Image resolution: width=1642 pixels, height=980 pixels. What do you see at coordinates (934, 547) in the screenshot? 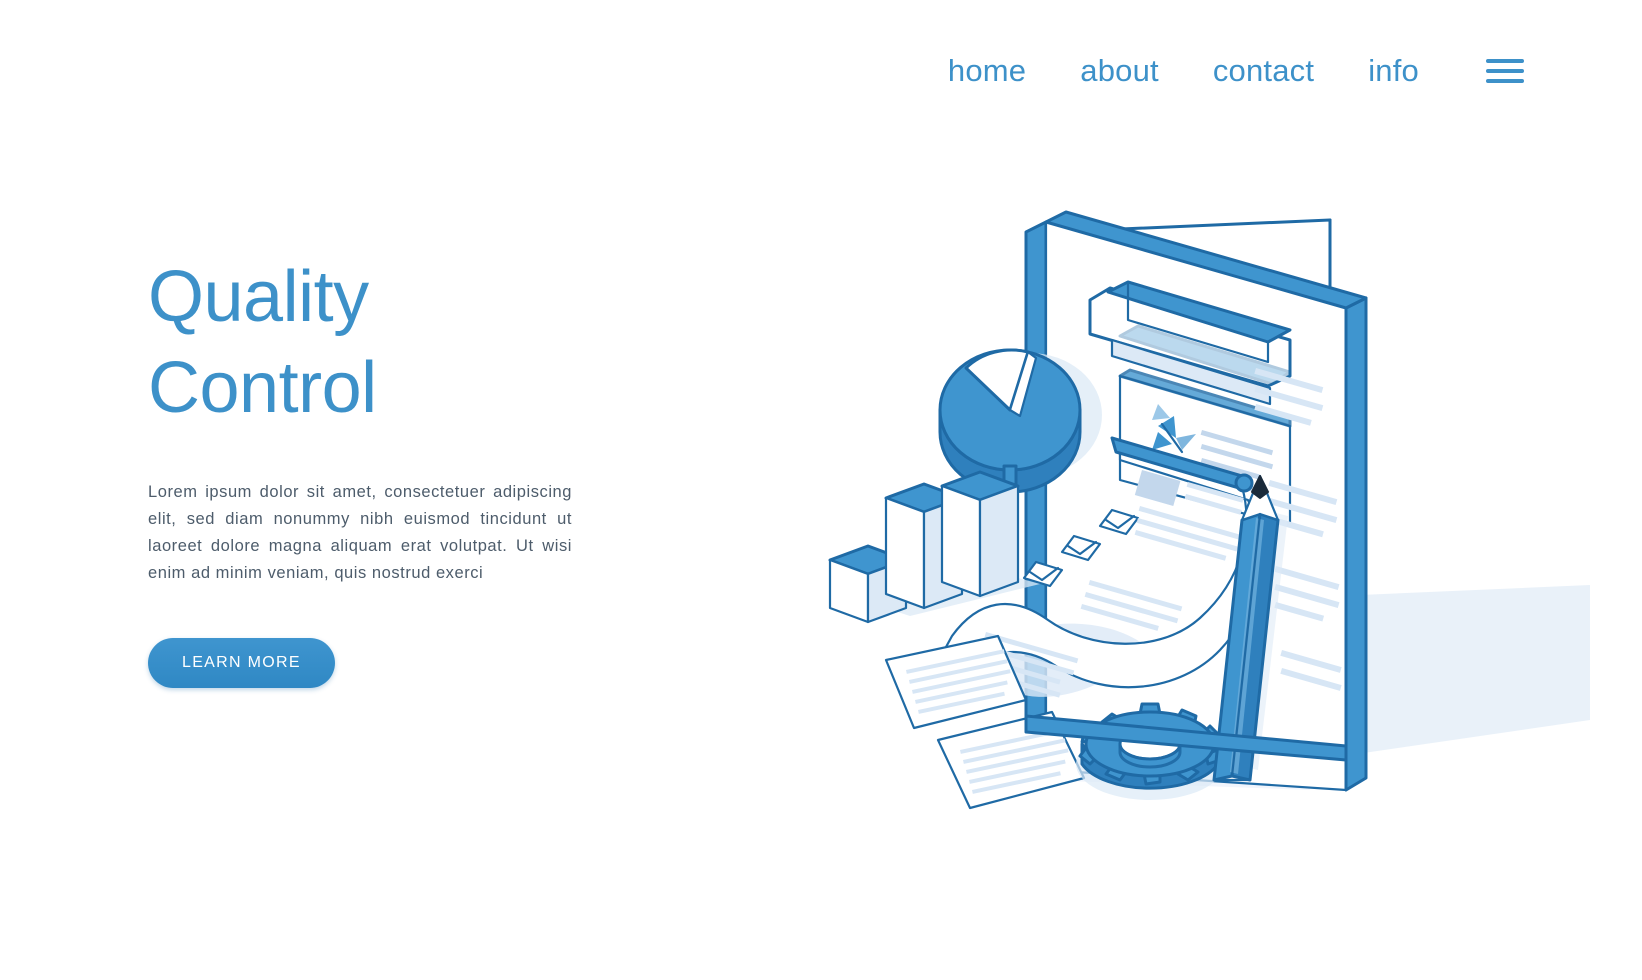
I see `bar-chart-blocks` at bounding box center [934, 547].